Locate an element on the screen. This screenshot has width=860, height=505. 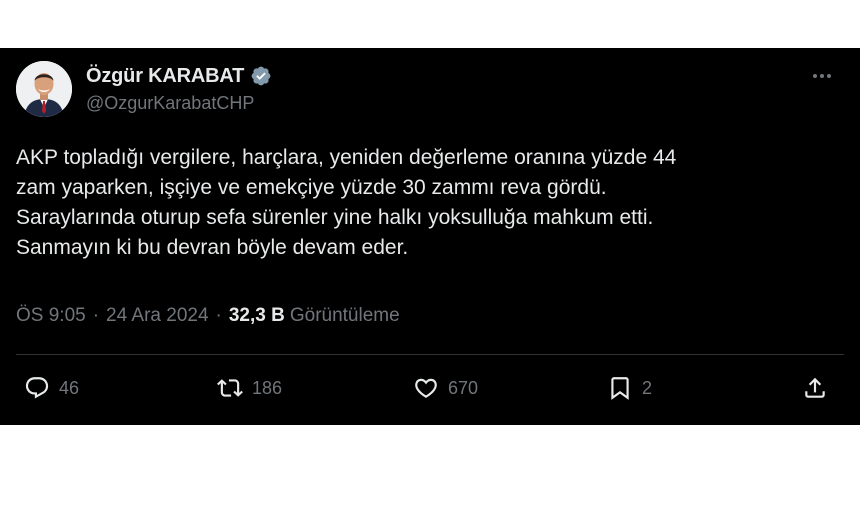
display-name: Özgür KARABAT is located at coordinates (165, 76).